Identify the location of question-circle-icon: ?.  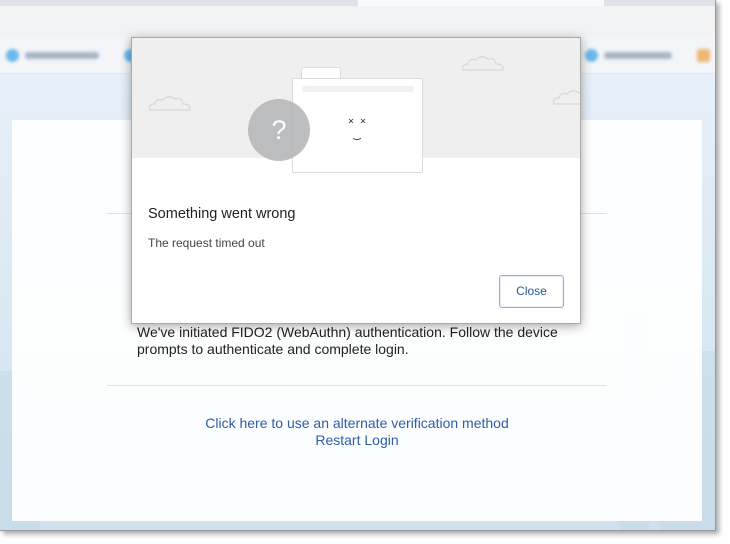
(279, 130).